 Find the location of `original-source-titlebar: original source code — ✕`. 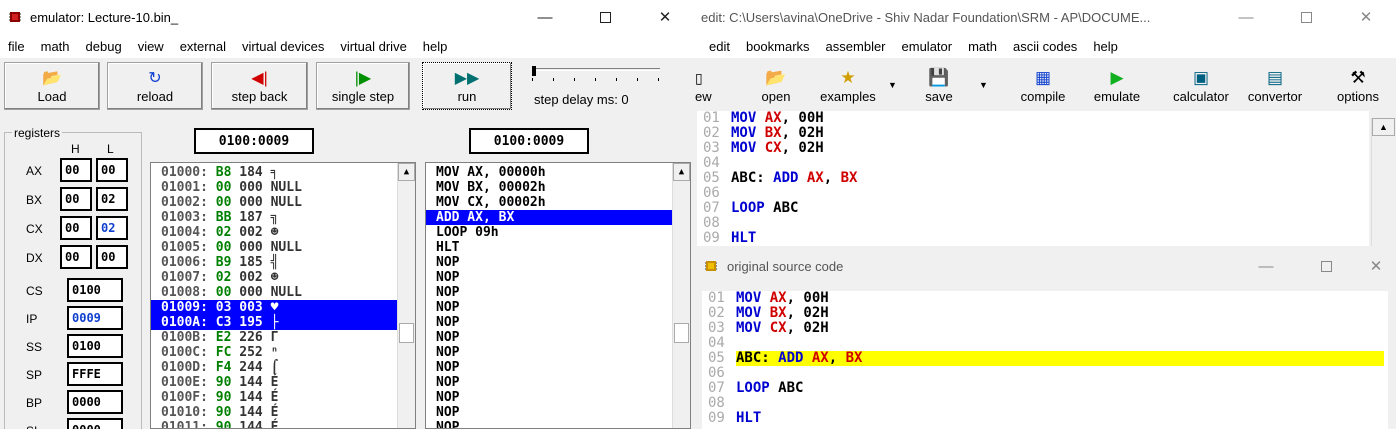

original-source-titlebar: original source code — ✕ is located at coordinates (1045, 266).